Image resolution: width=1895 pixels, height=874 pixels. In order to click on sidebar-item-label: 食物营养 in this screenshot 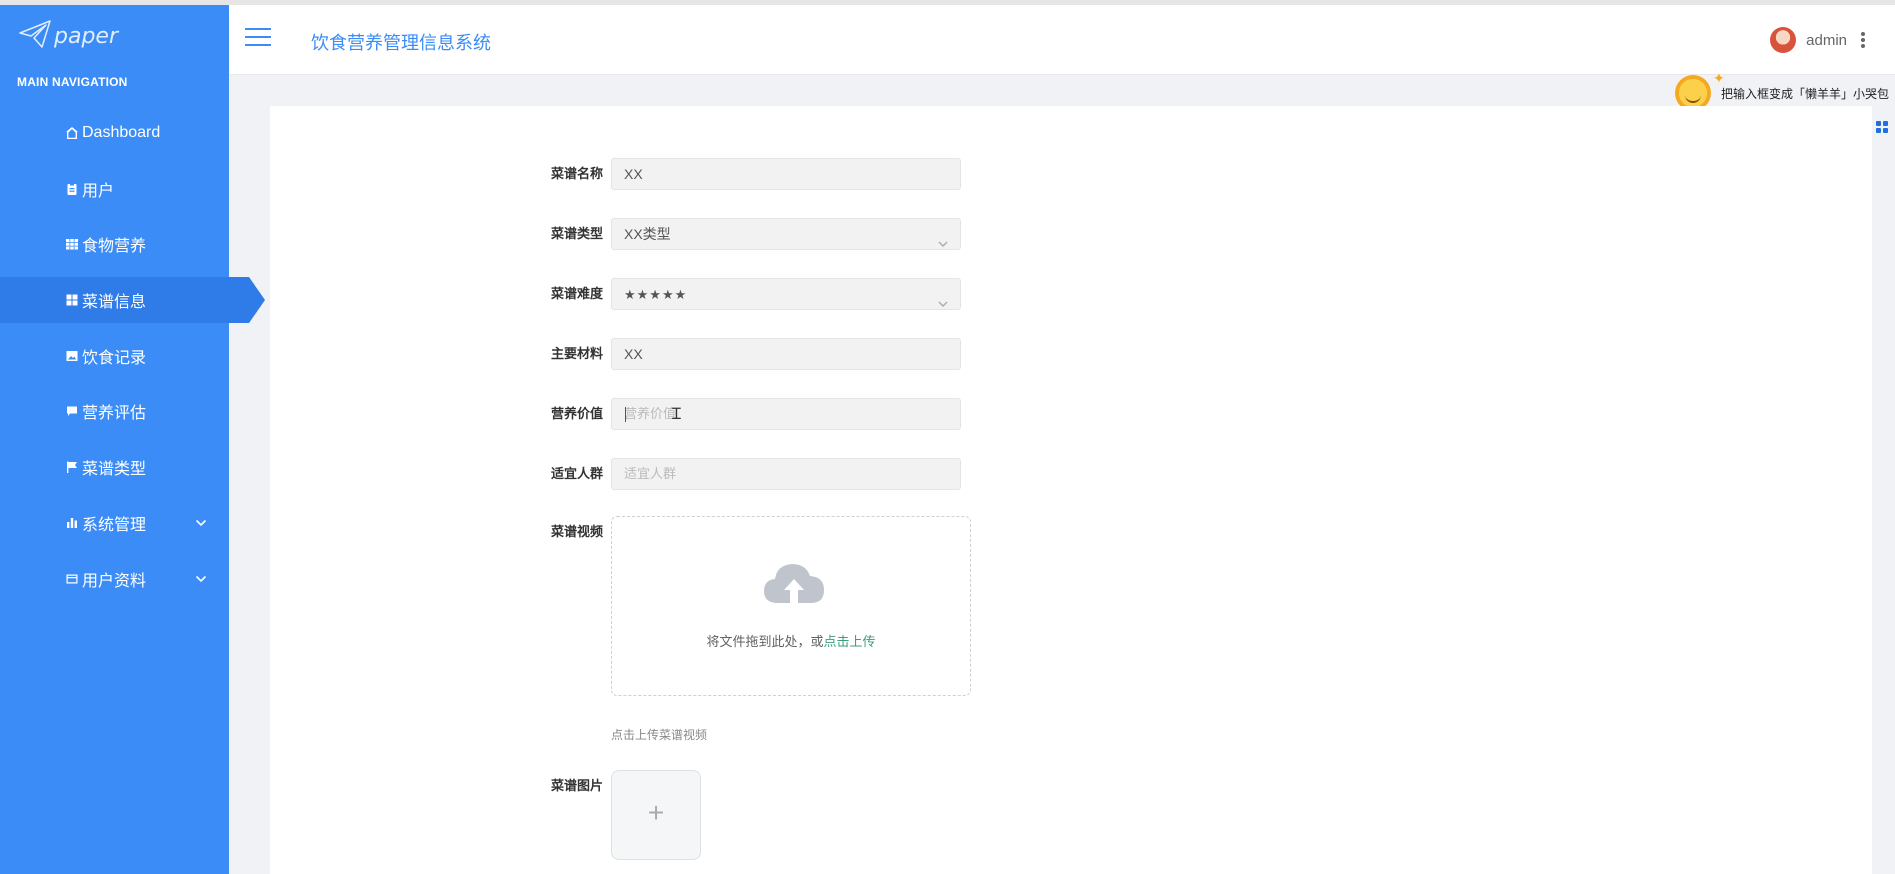, I will do `click(114, 247)`.